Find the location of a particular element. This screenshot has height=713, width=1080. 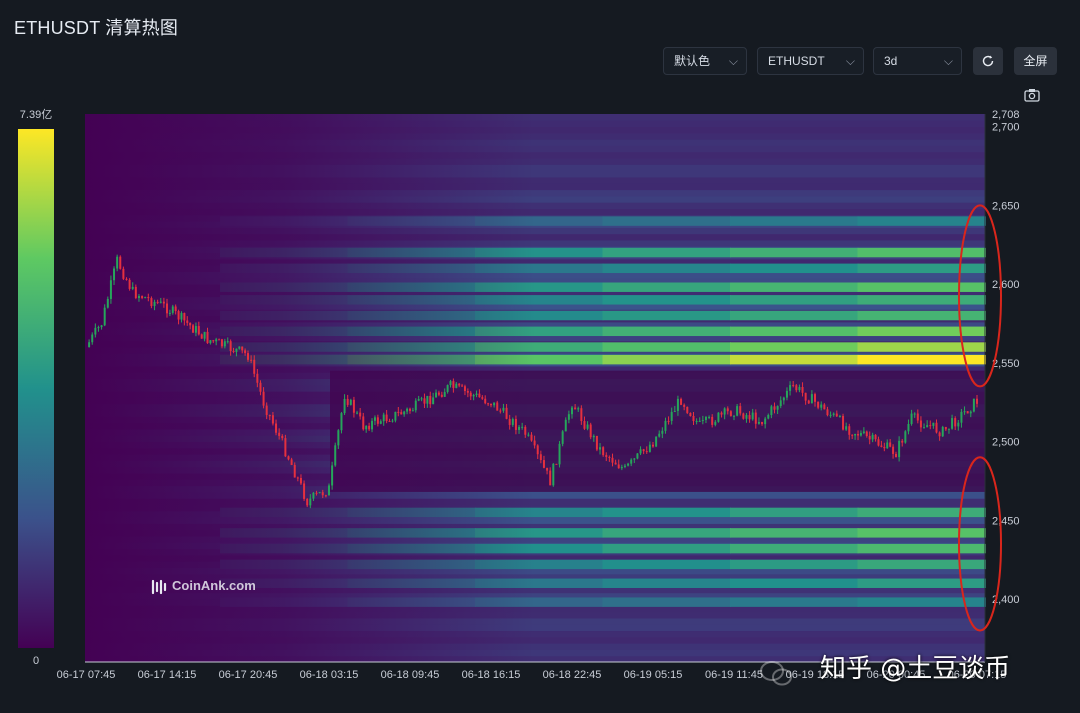

wechat-icon is located at coordinates (776, 673).